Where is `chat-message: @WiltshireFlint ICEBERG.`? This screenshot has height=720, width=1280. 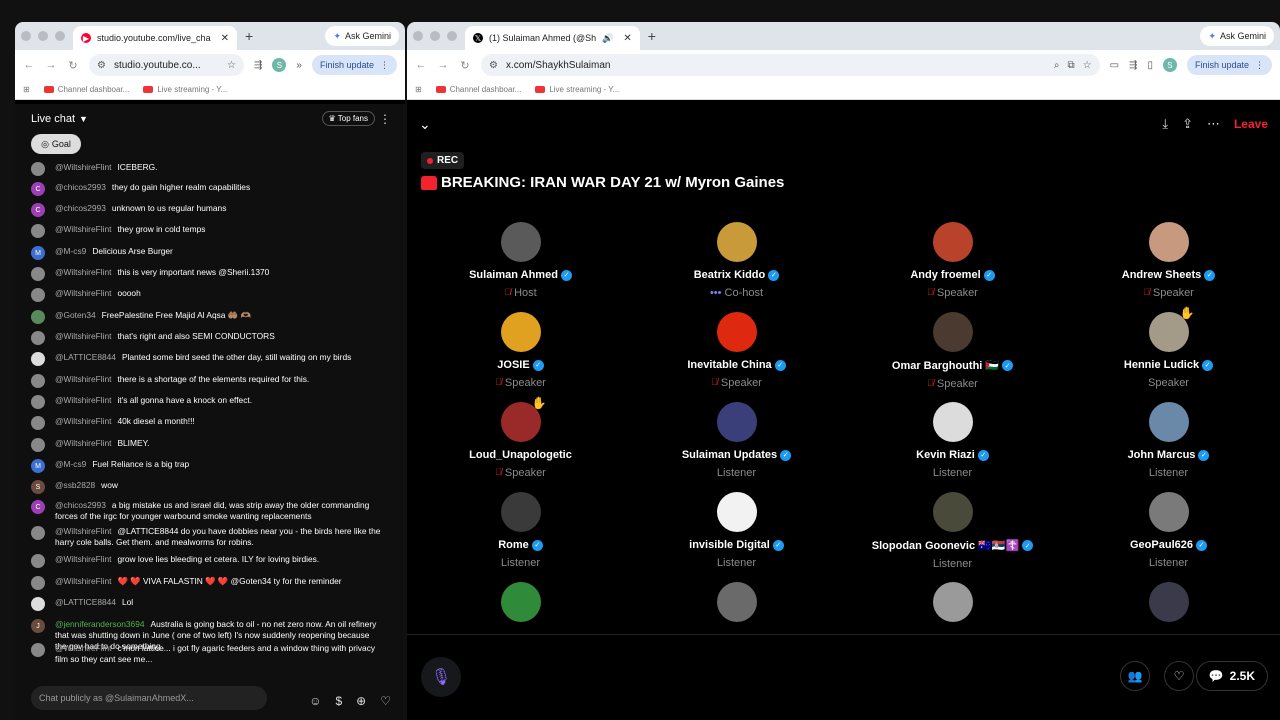 chat-message: @WiltshireFlint ICEBERG. is located at coordinates (207, 169).